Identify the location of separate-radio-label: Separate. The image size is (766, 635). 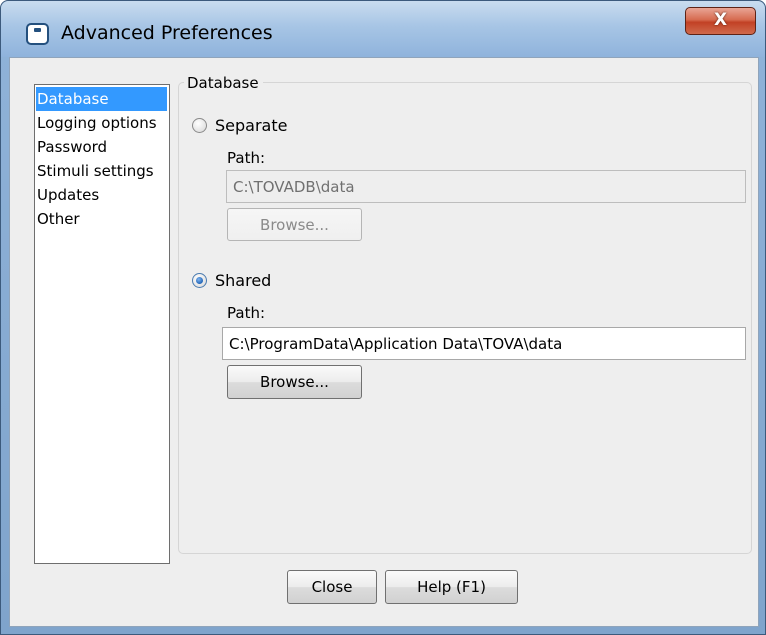
(251, 126).